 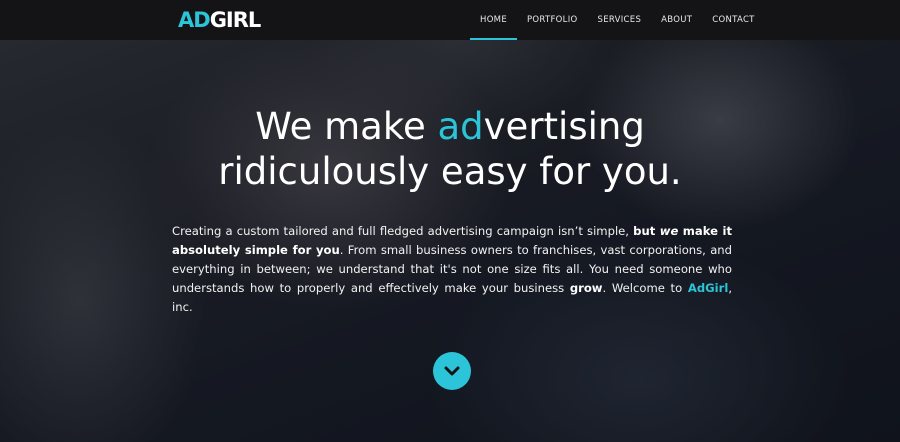 What do you see at coordinates (346, 126) in the screenshot?
I see `hero-title-pre: We make` at bounding box center [346, 126].